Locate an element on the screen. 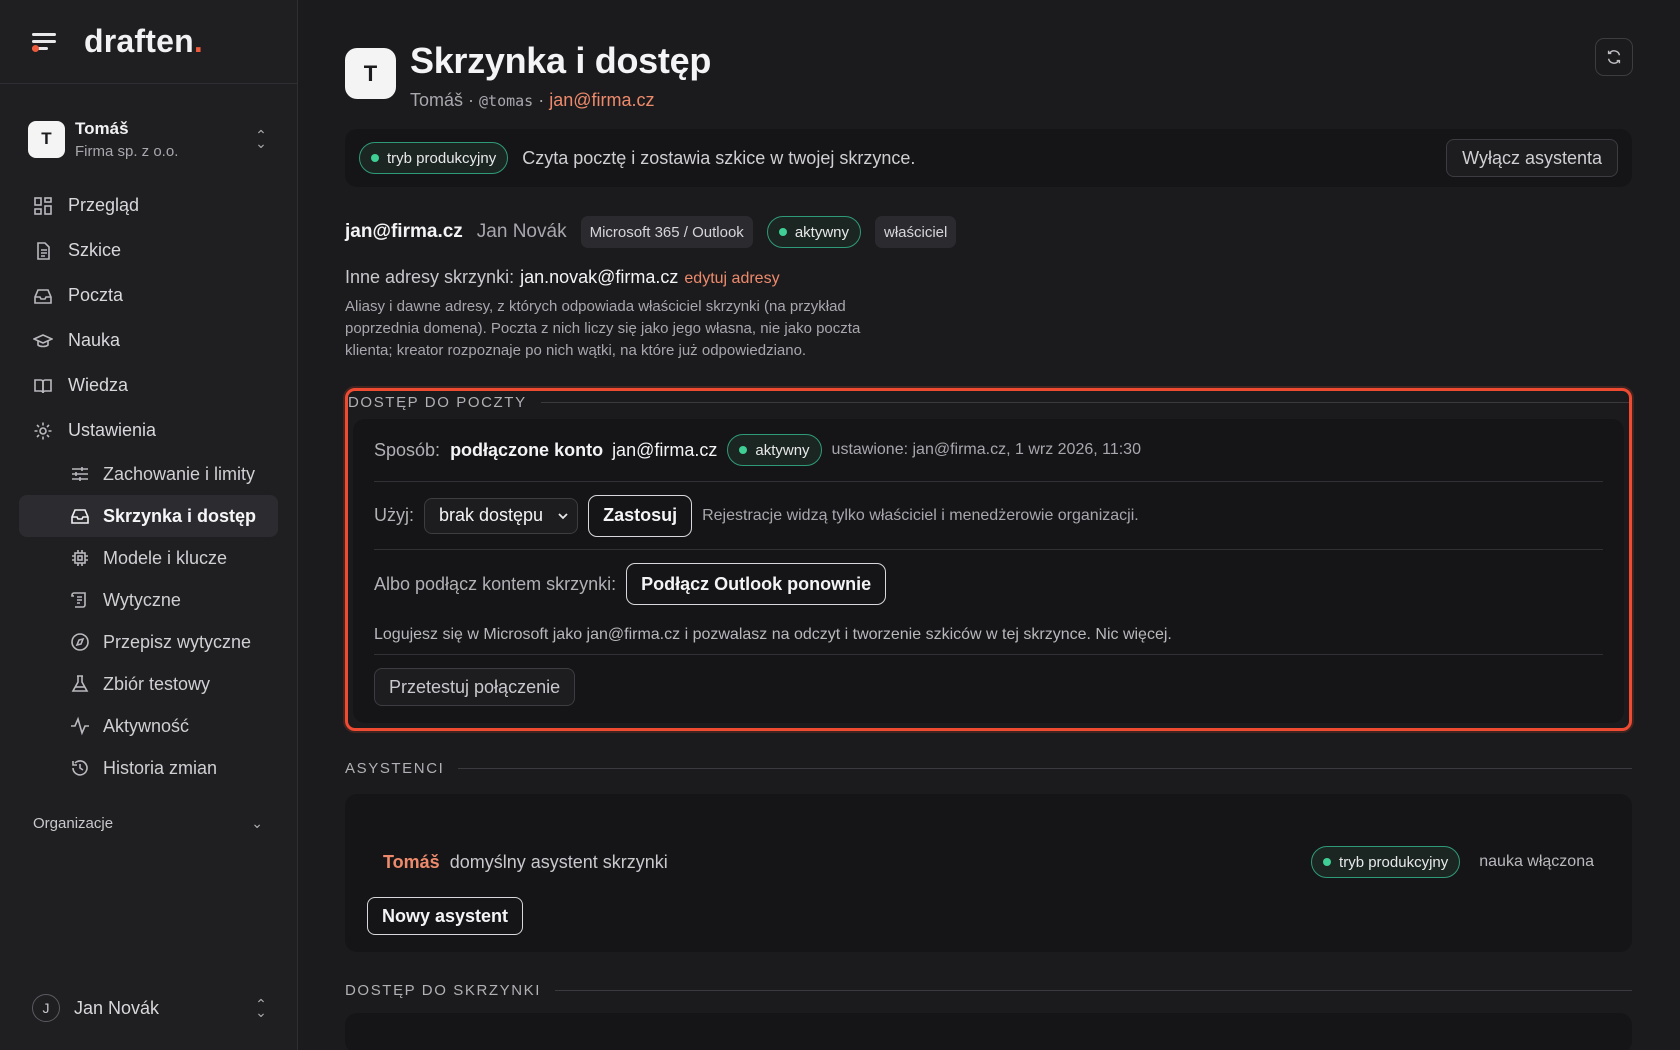  sidebar-item-zbior: Zbiór testowy is located at coordinates (148, 684).